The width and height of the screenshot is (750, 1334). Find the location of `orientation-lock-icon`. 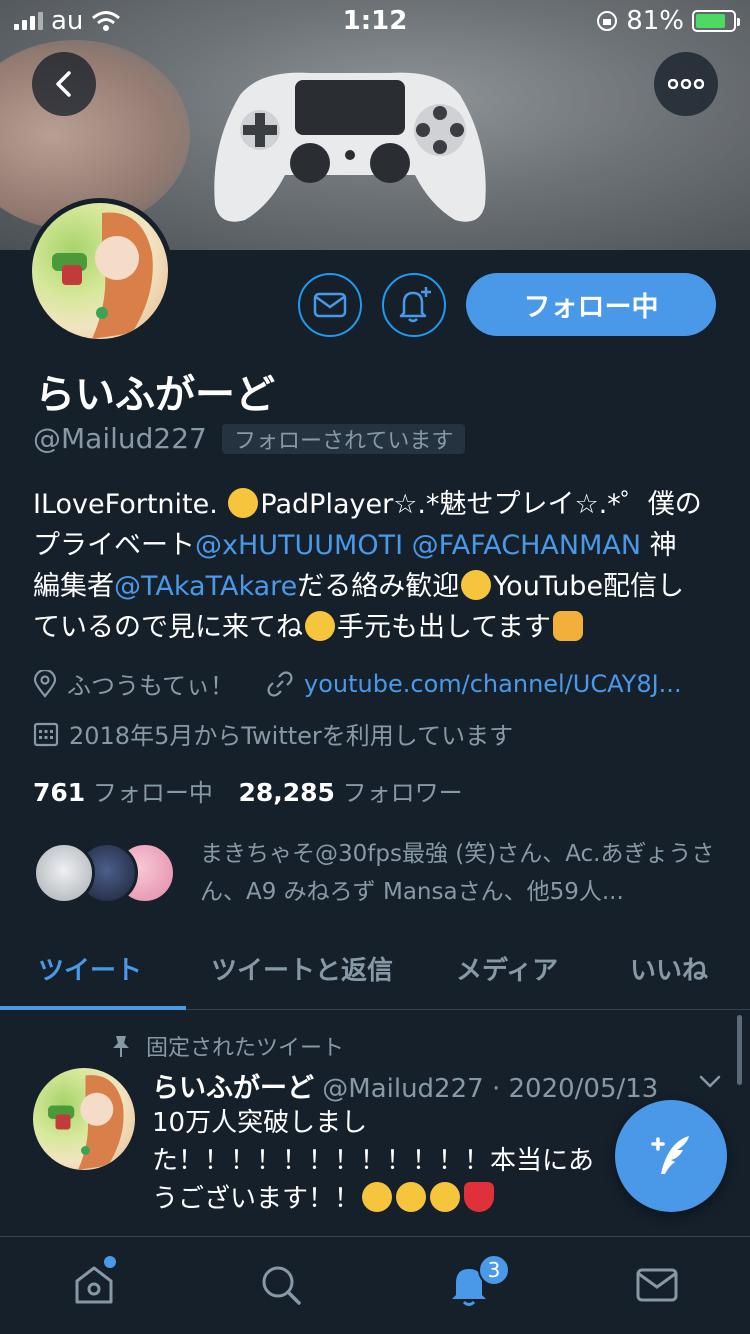

orientation-lock-icon is located at coordinates (607, 21).